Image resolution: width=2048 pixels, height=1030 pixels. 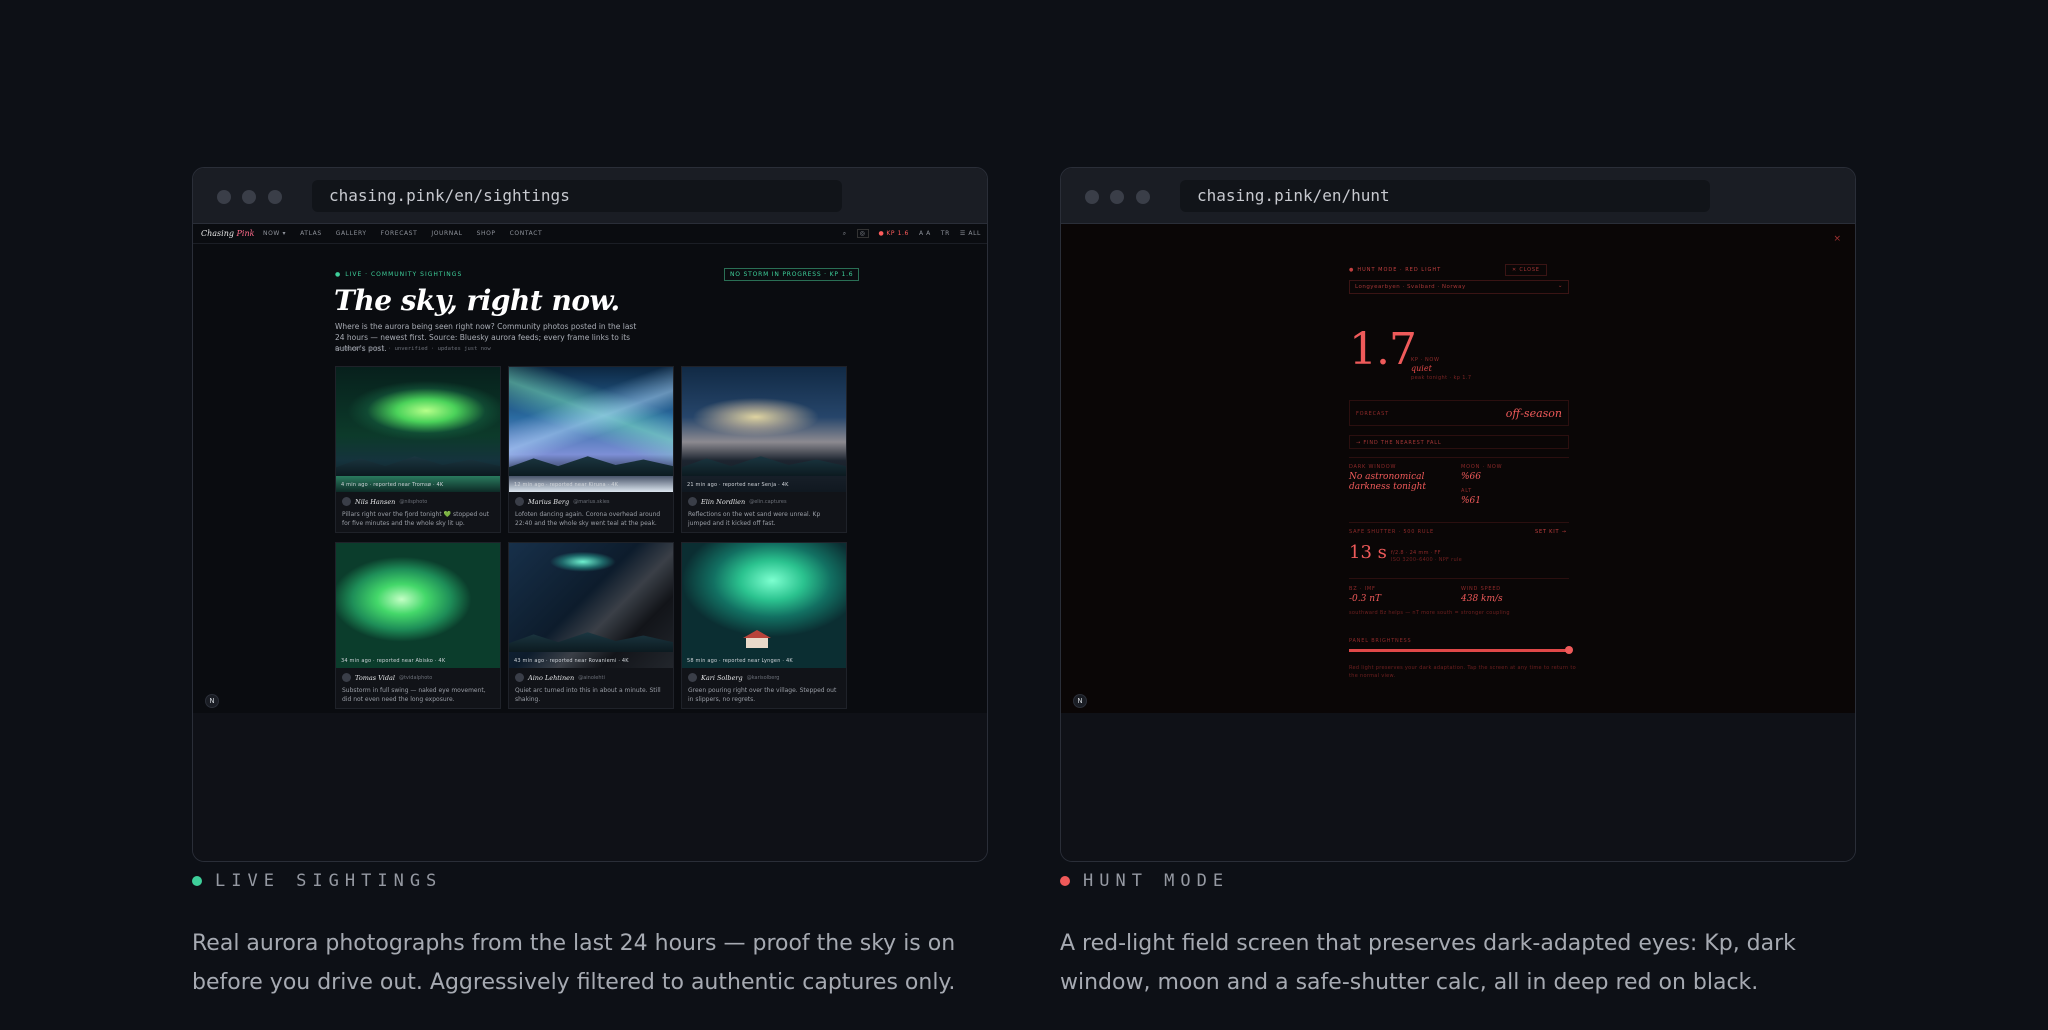 I want to click on slider-handle, so click(x=1569, y=650).